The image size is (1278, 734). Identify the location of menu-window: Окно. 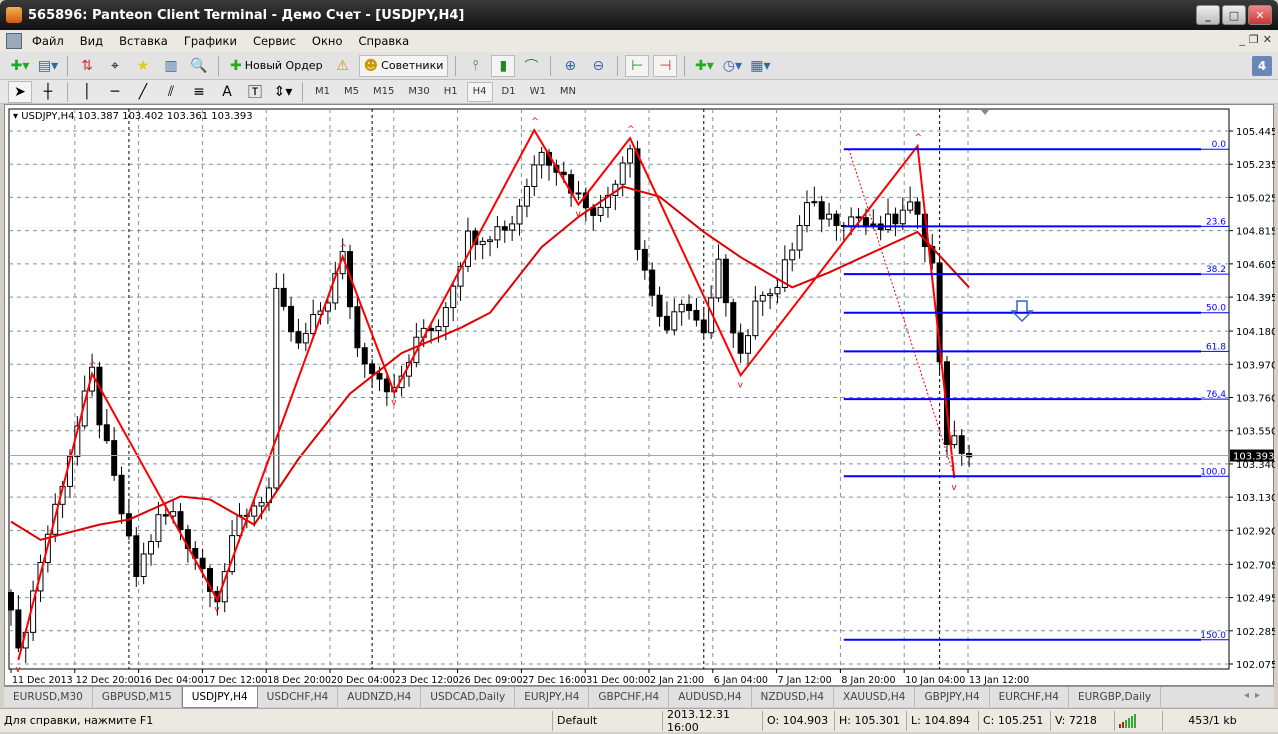
(327, 41).